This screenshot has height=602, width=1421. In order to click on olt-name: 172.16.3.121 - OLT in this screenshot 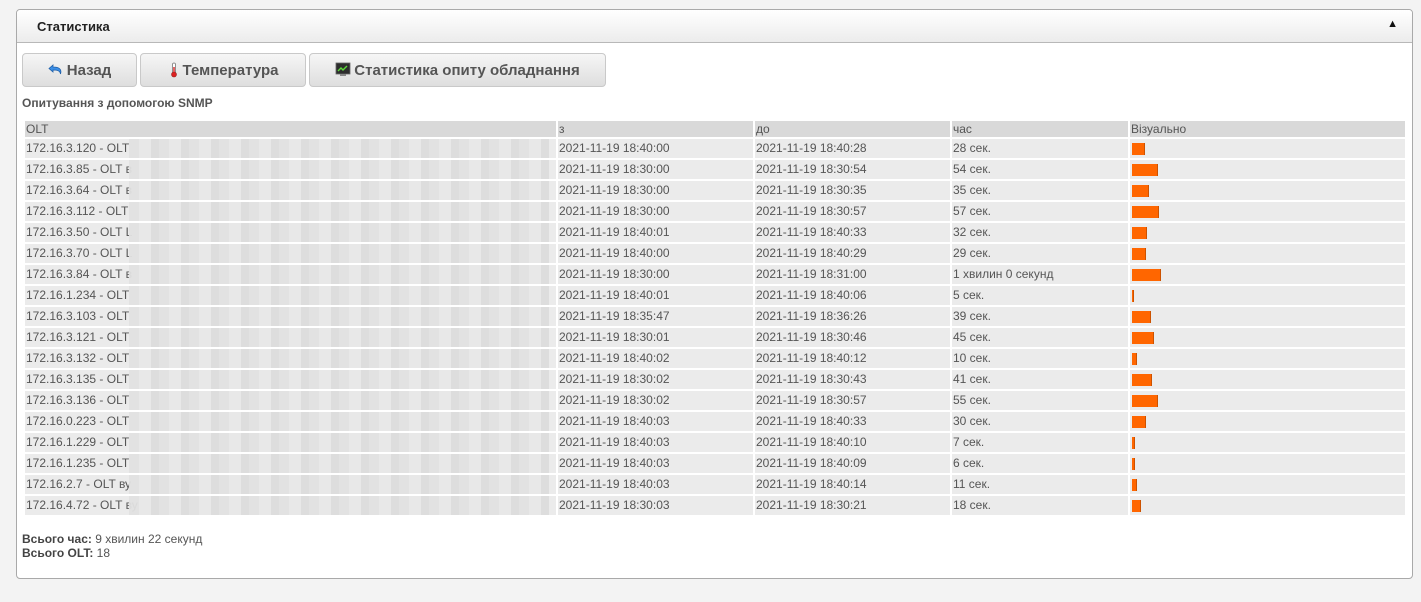, I will do `click(78, 337)`.